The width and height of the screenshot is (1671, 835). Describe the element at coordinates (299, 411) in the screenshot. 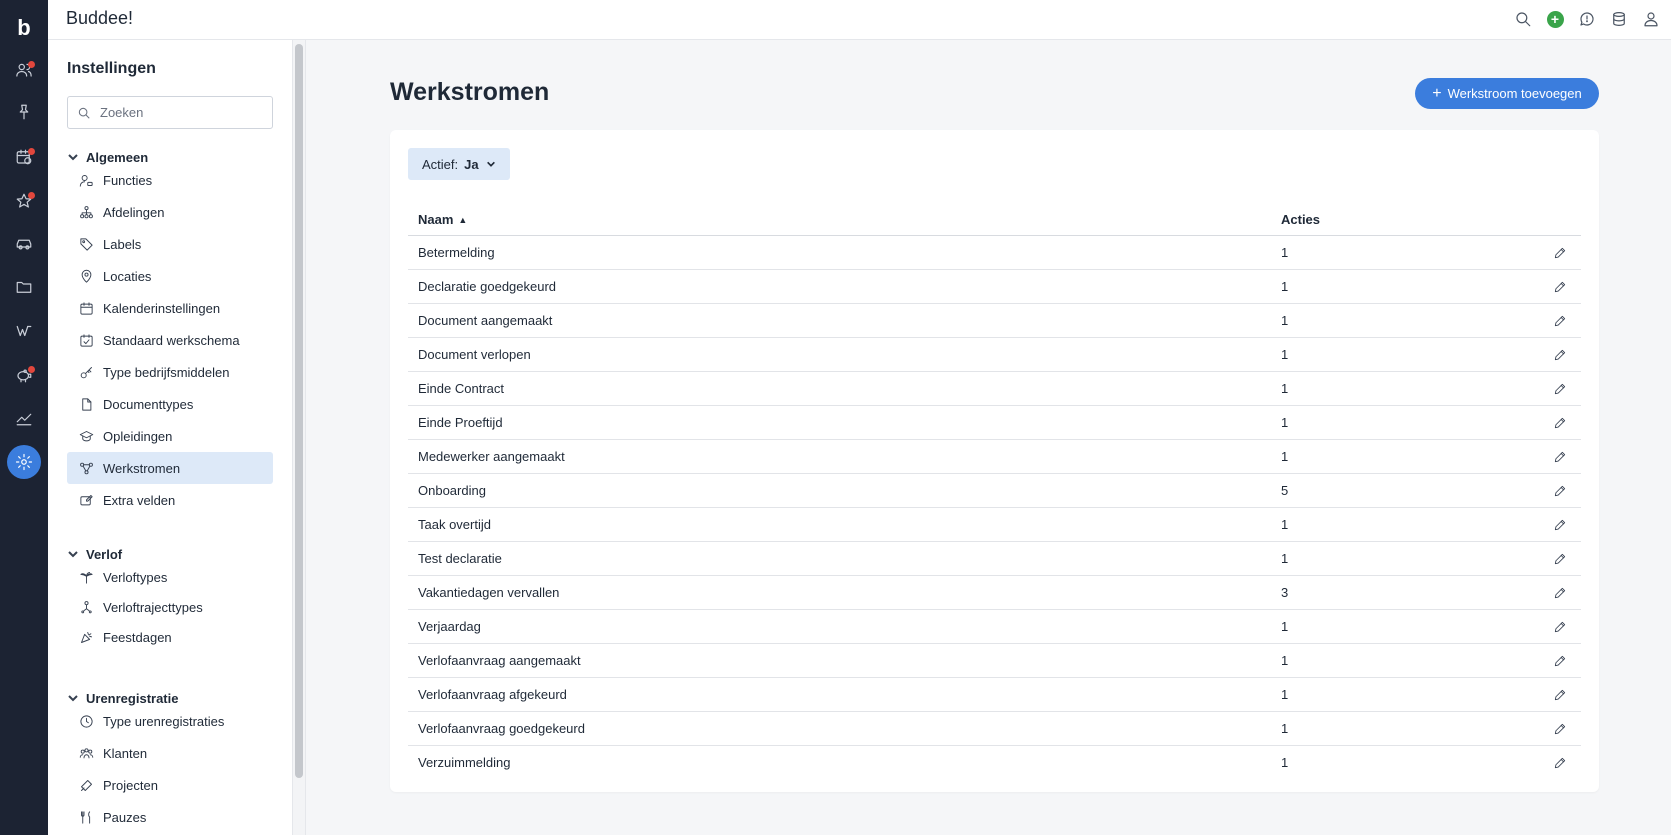

I see `scrollbar-thumb` at that location.